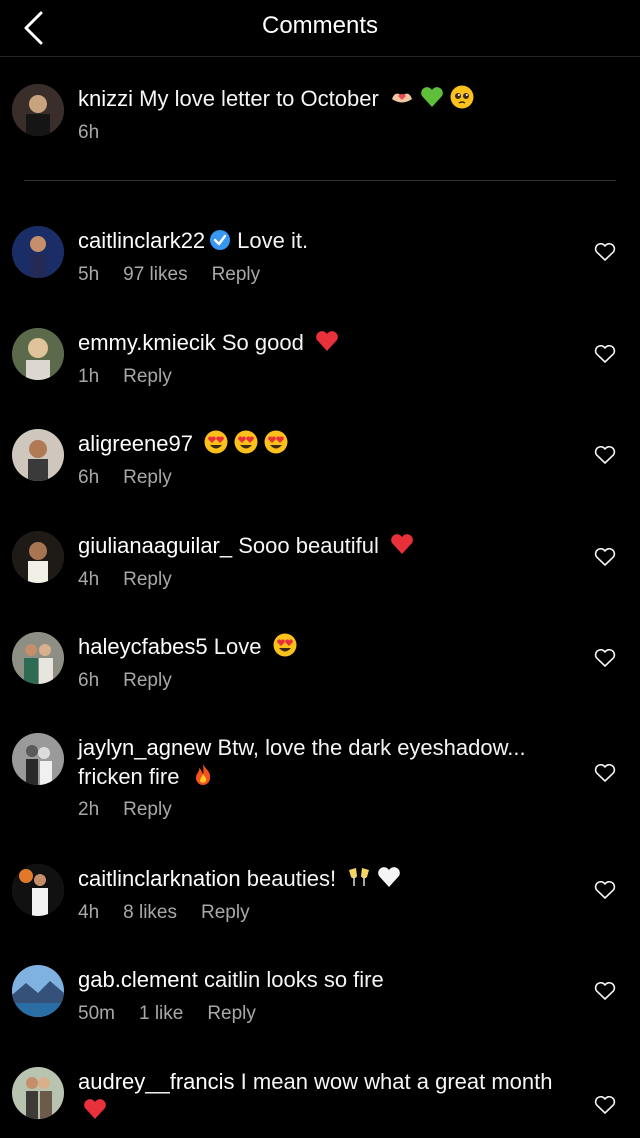  What do you see at coordinates (324, 240) in the screenshot?
I see `comment-text: caitlinclark22 Love it.` at bounding box center [324, 240].